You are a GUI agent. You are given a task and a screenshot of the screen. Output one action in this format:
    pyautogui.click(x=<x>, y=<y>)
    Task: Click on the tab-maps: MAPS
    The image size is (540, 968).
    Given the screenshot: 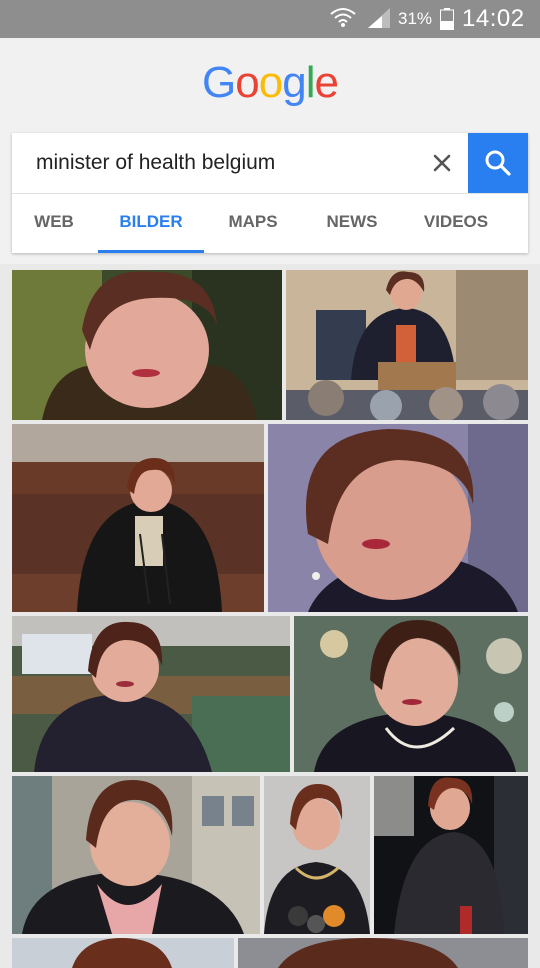 What is the action you would take?
    pyautogui.click(x=253, y=223)
    